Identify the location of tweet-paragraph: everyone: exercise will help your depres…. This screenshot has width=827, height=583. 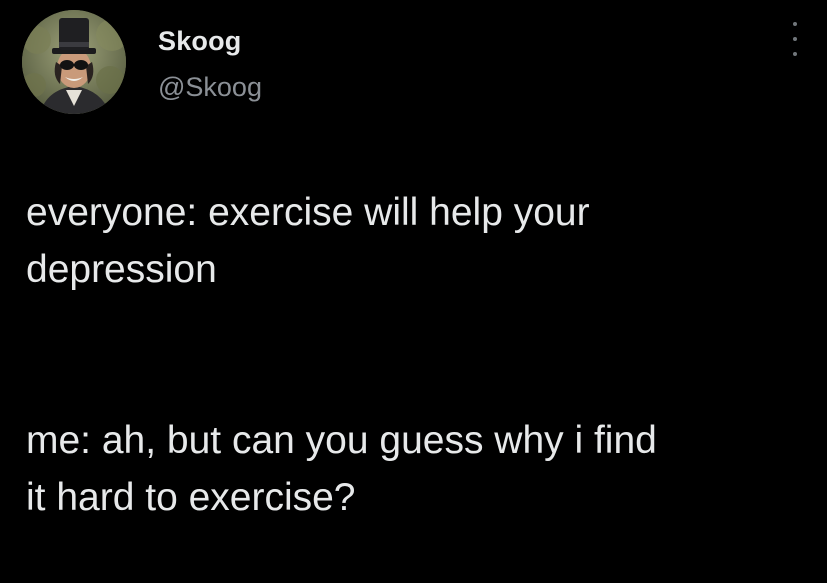
(308, 241).